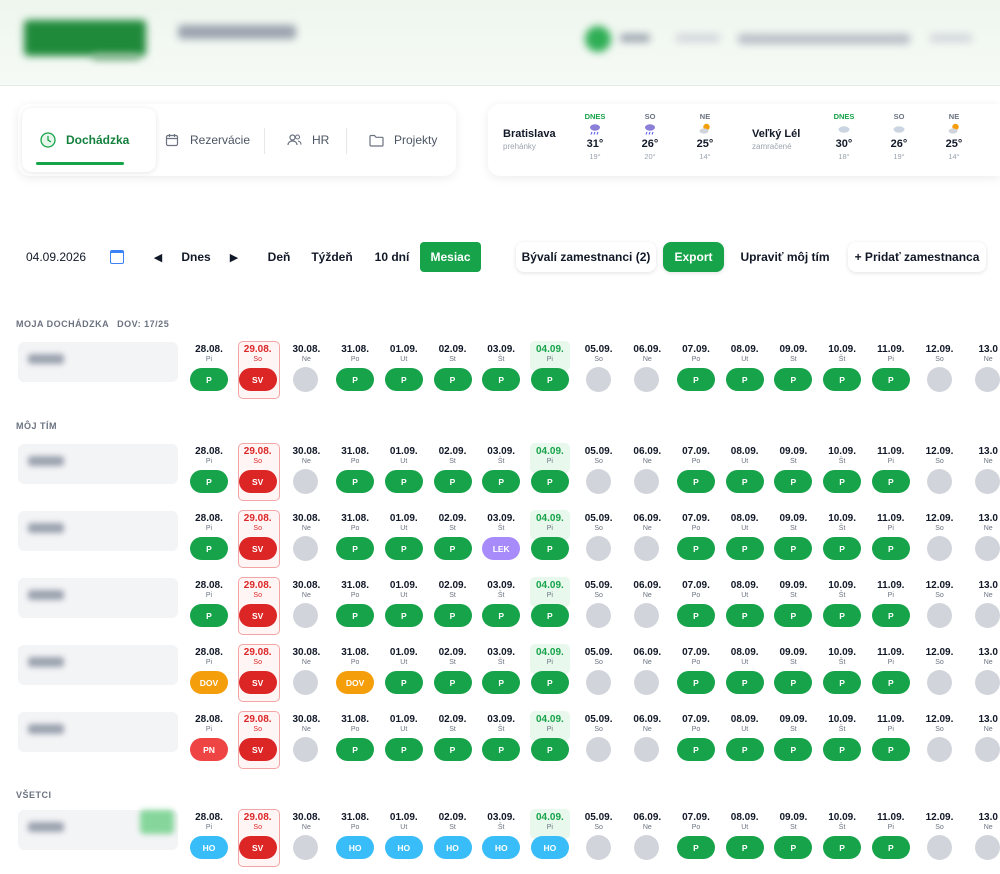  Describe the element at coordinates (917, 257) in the screenshot. I see `add-employee-button: + Pridať zamestnanca` at that location.